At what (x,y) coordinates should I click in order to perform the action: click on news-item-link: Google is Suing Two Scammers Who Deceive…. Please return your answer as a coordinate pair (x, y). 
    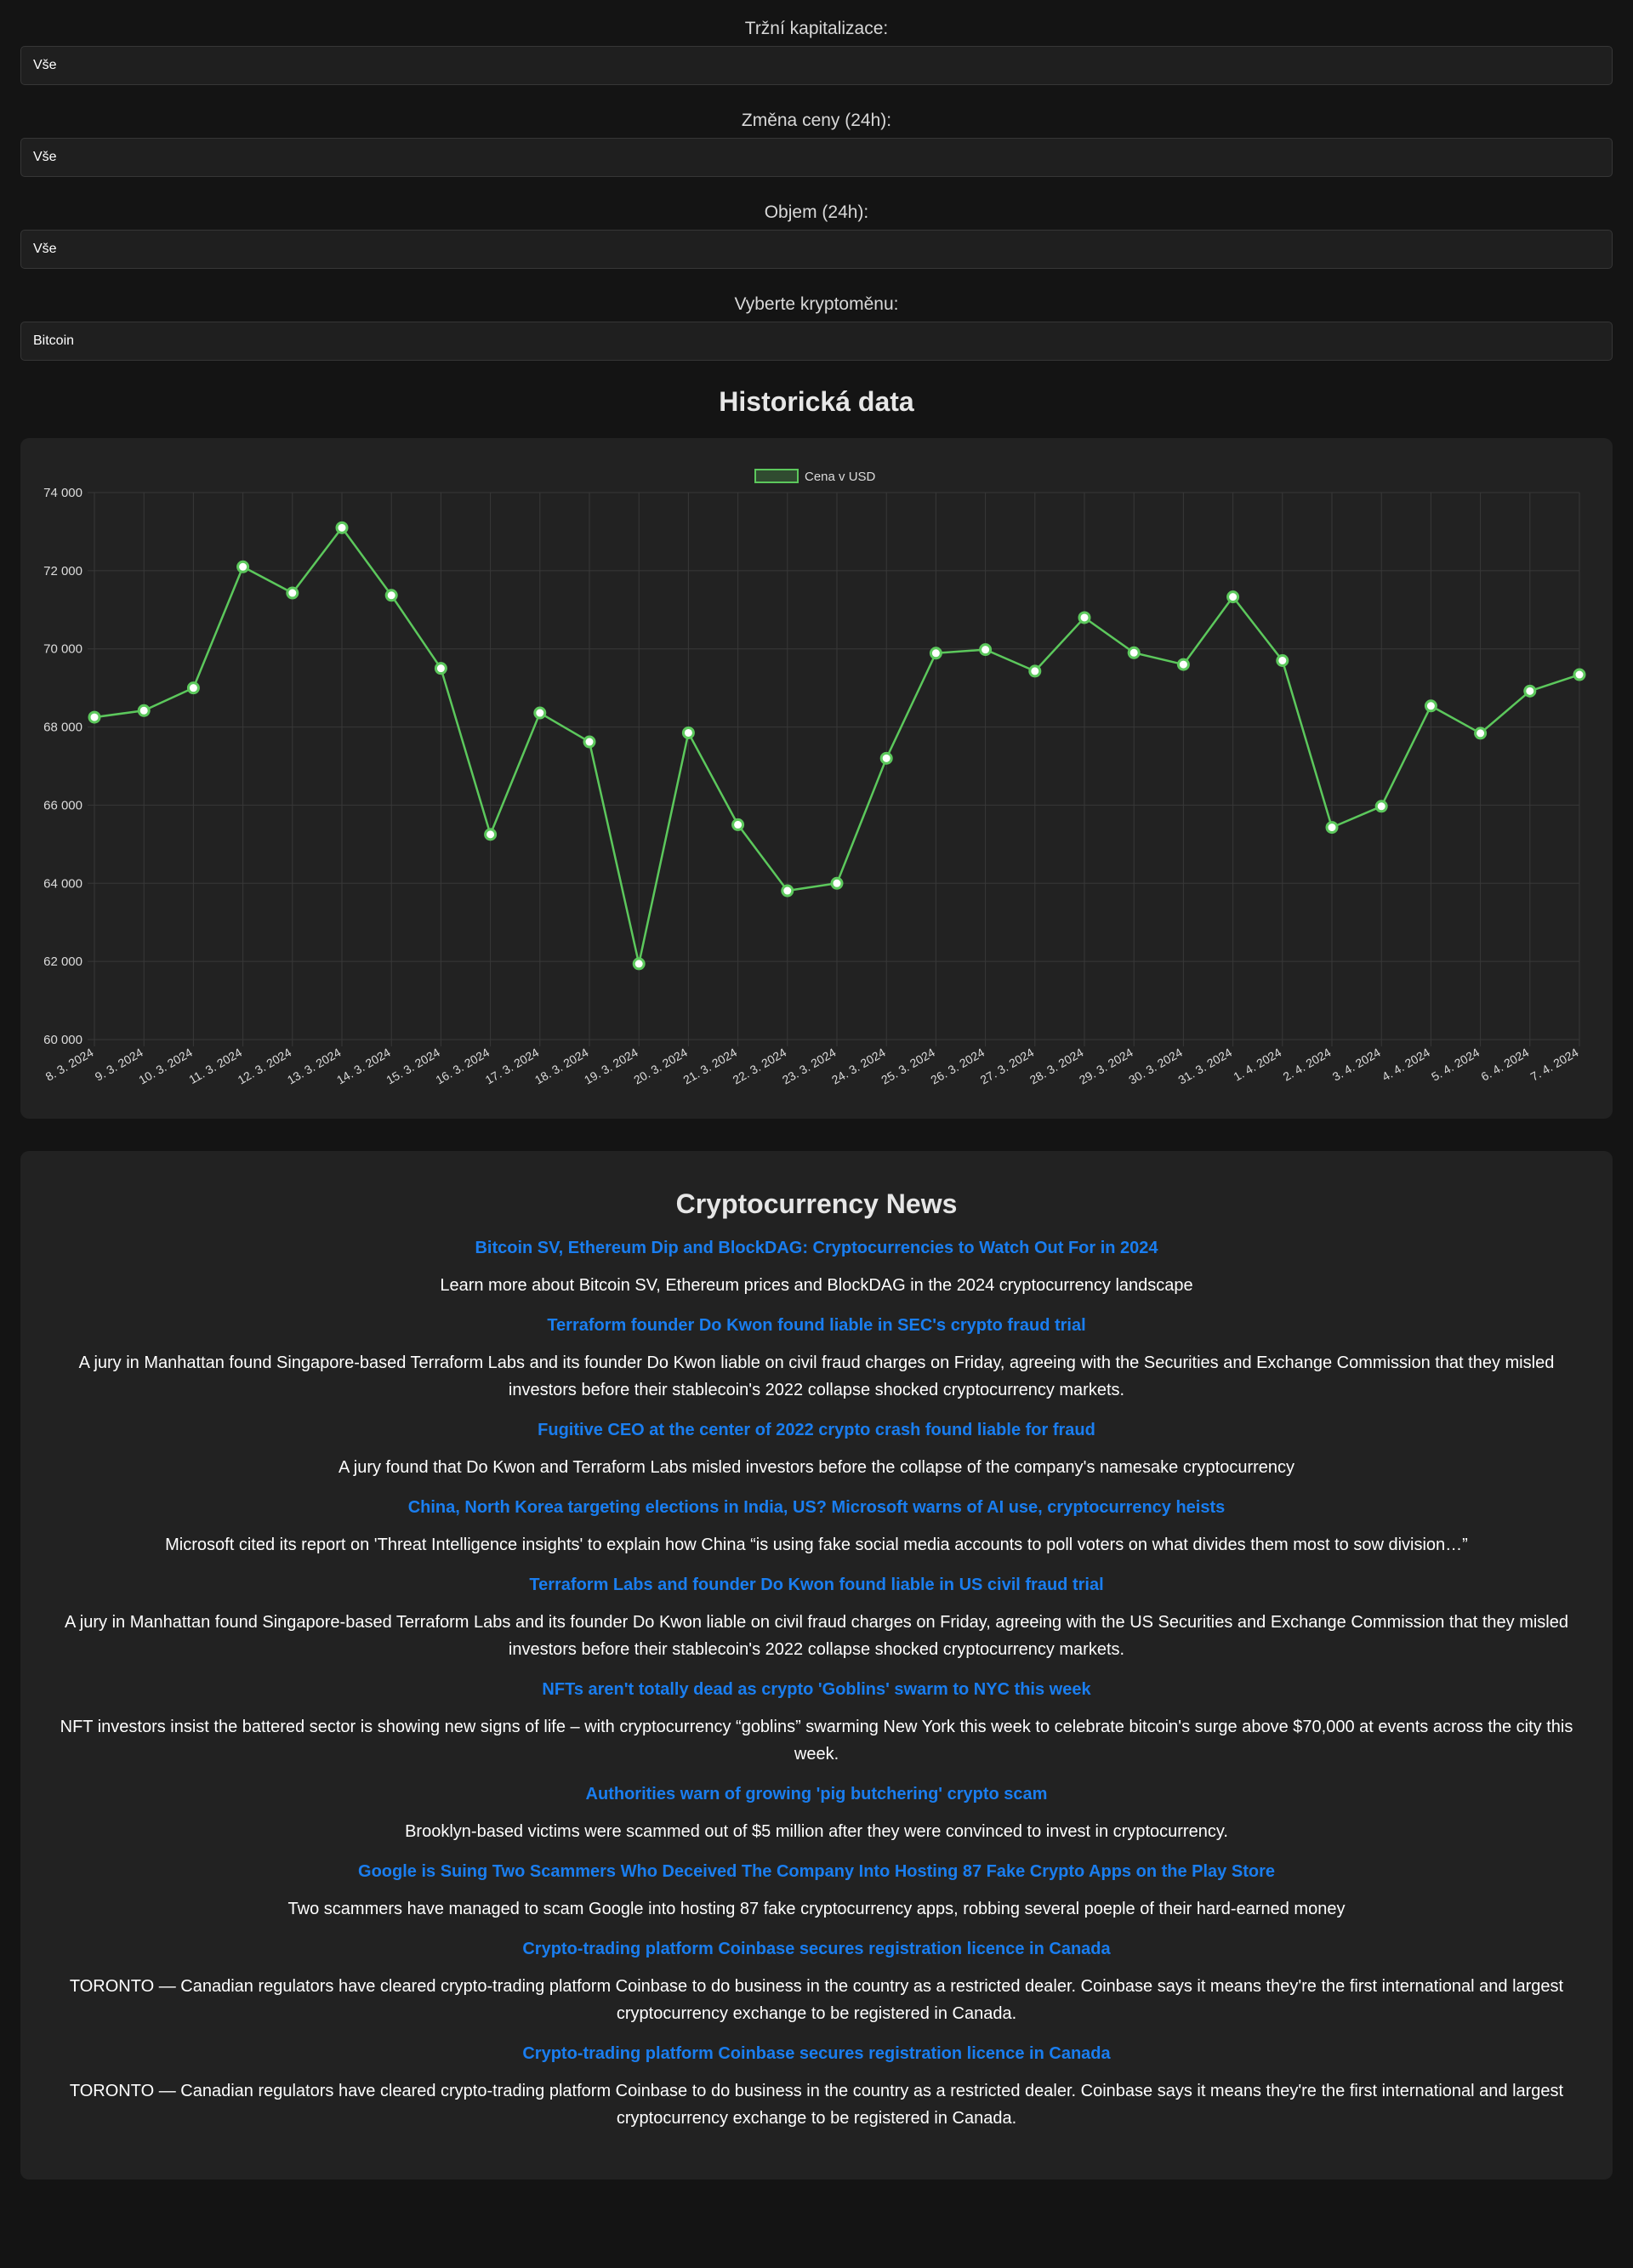
    Looking at the image, I should click on (816, 1872).